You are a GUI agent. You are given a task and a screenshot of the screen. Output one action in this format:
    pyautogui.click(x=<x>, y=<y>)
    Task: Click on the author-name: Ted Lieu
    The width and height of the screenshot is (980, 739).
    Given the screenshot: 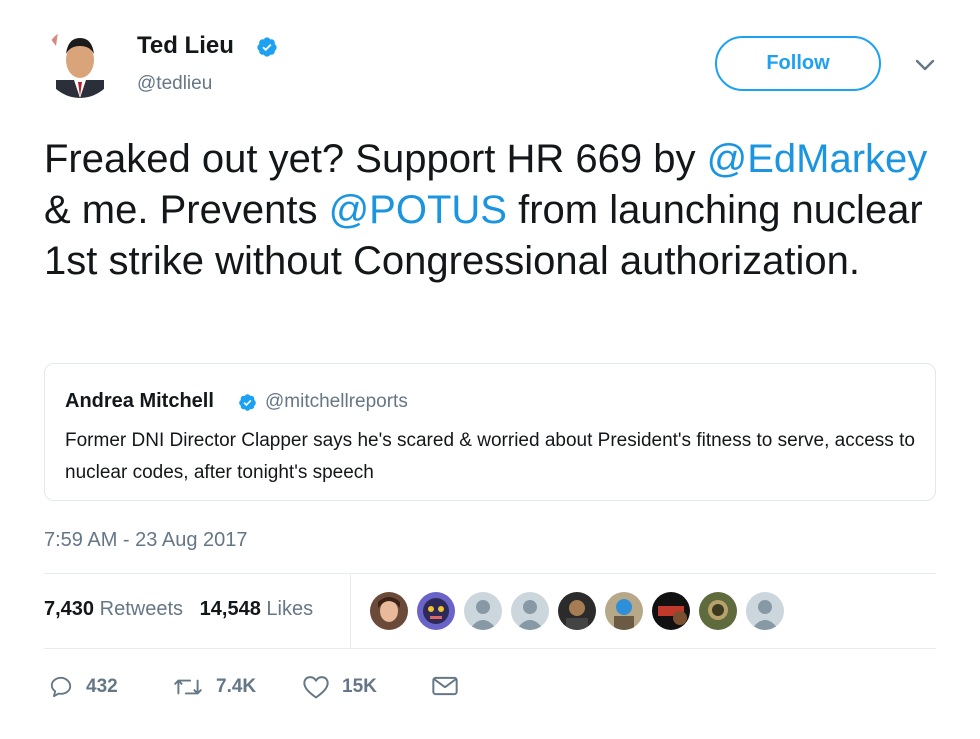 What is the action you would take?
    pyautogui.click(x=185, y=46)
    